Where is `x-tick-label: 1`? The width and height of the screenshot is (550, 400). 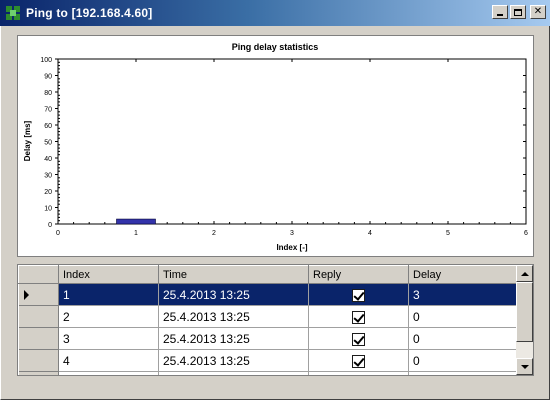 x-tick-label: 1 is located at coordinates (136, 233).